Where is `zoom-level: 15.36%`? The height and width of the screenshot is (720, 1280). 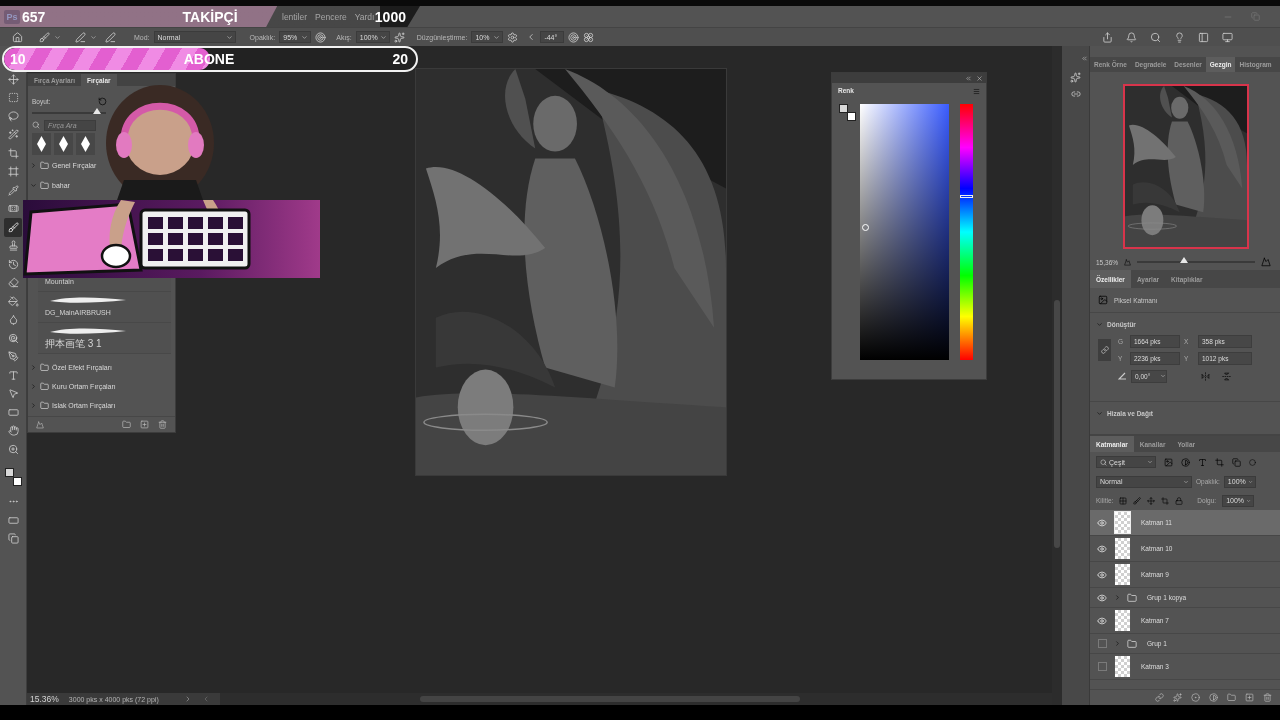 zoom-level: 15.36% is located at coordinates (44, 699).